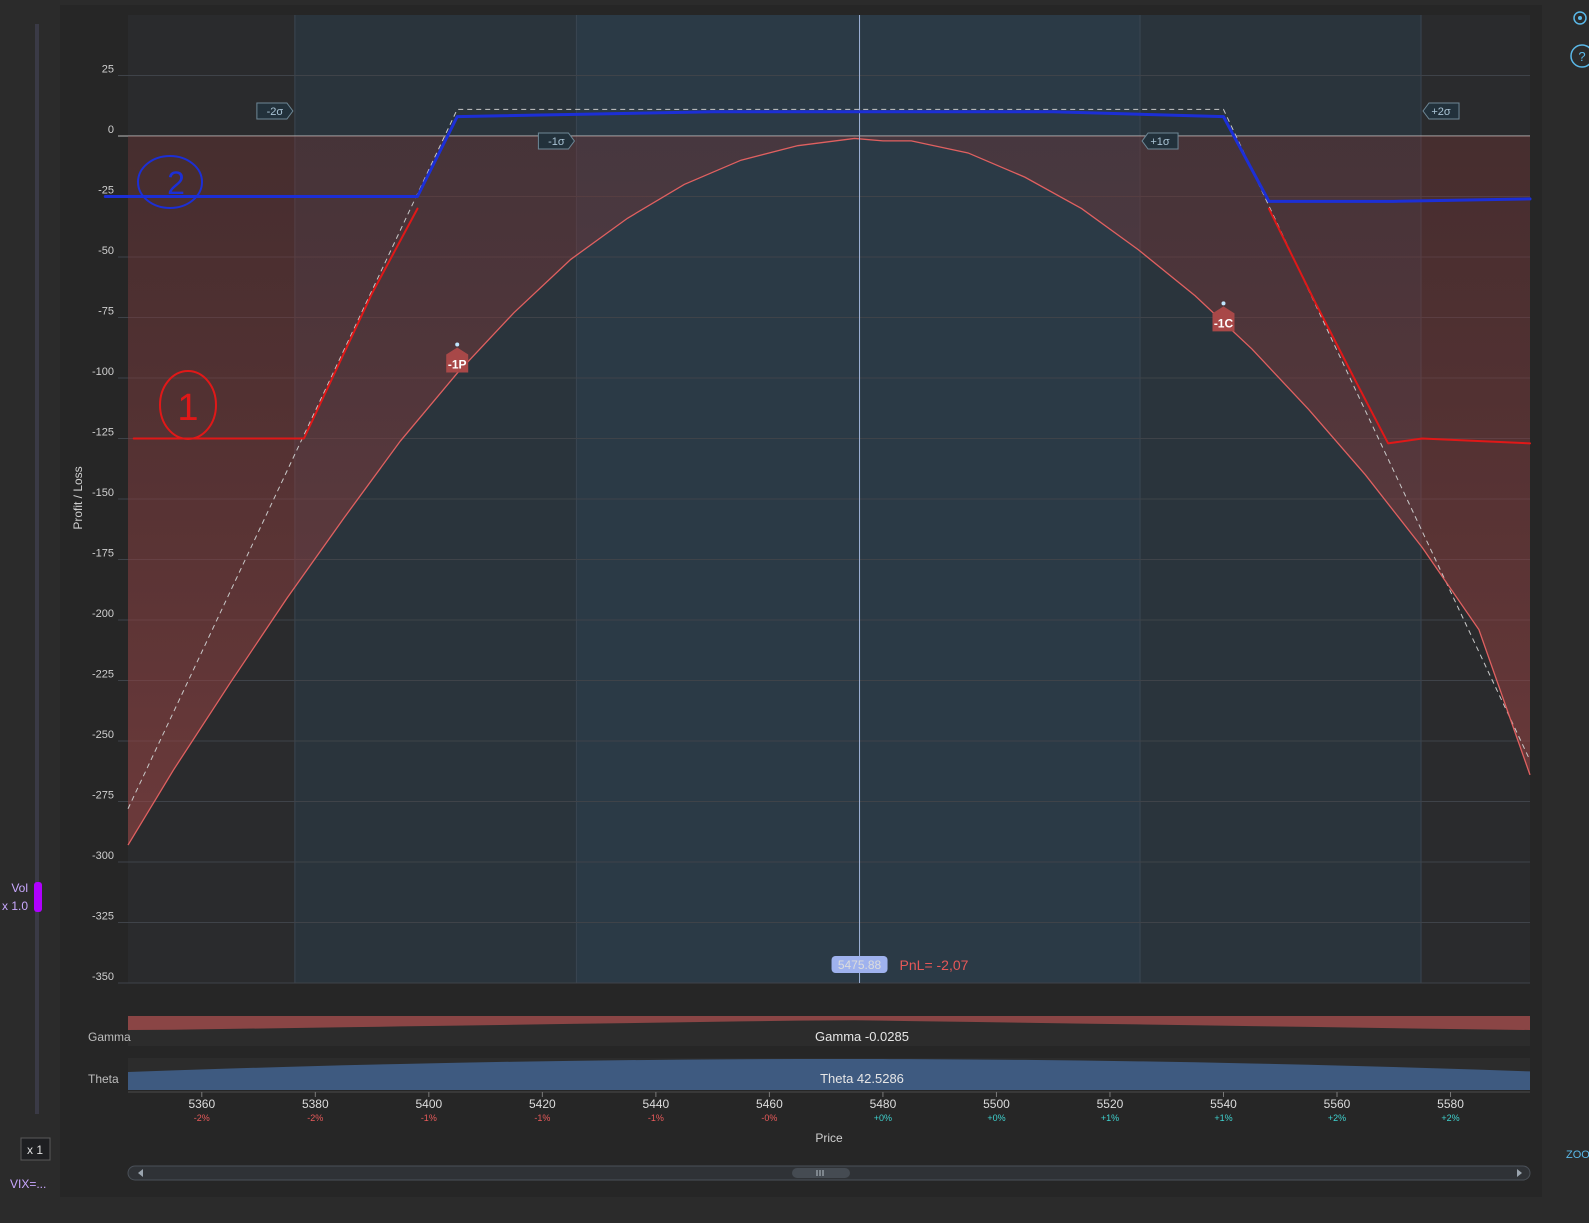  What do you see at coordinates (1441, 112) in the screenshot?
I see `sigma-tag-label: +2σ` at bounding box center [1441, 112].